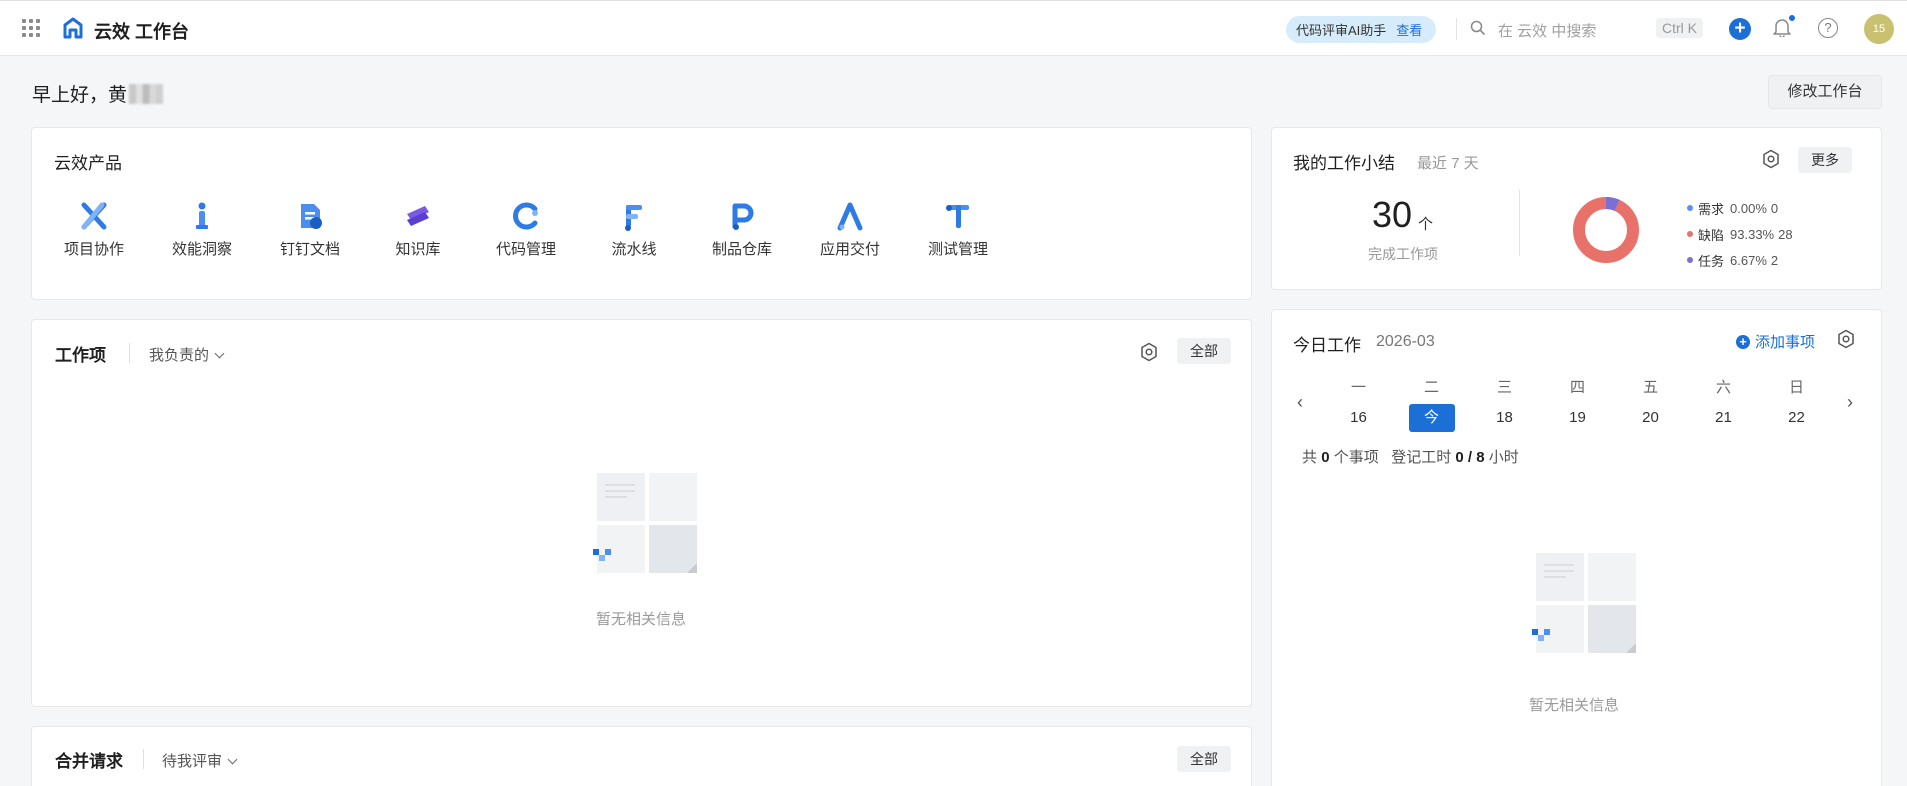  I want to click on blurred-username, so click(146, 93).